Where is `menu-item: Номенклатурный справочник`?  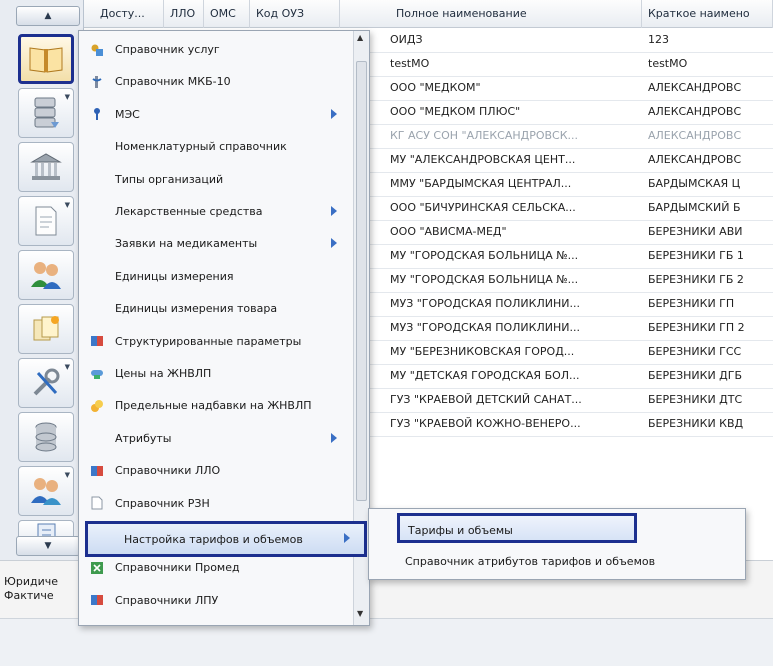 menu-item: Номенклатурный справочник is located at coordinates (215, 146).